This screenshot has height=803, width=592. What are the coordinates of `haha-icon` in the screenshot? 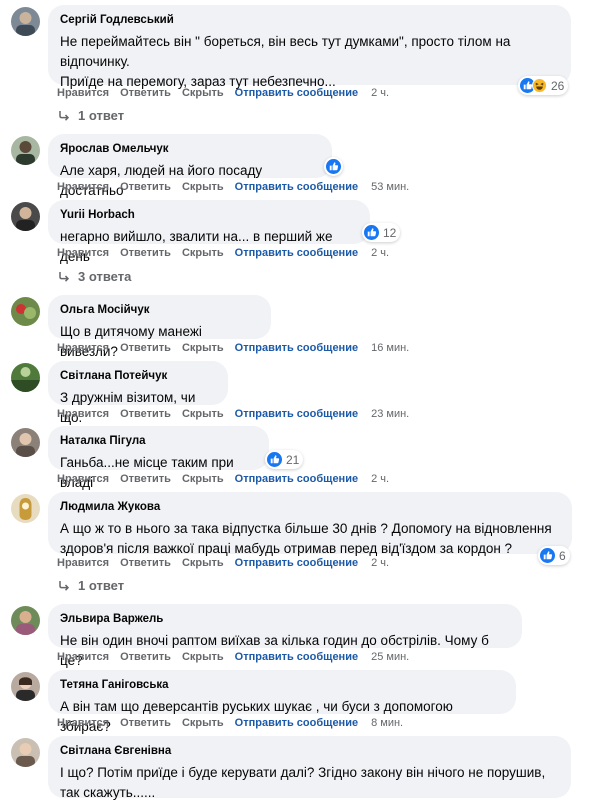 It's located at (539, 85).